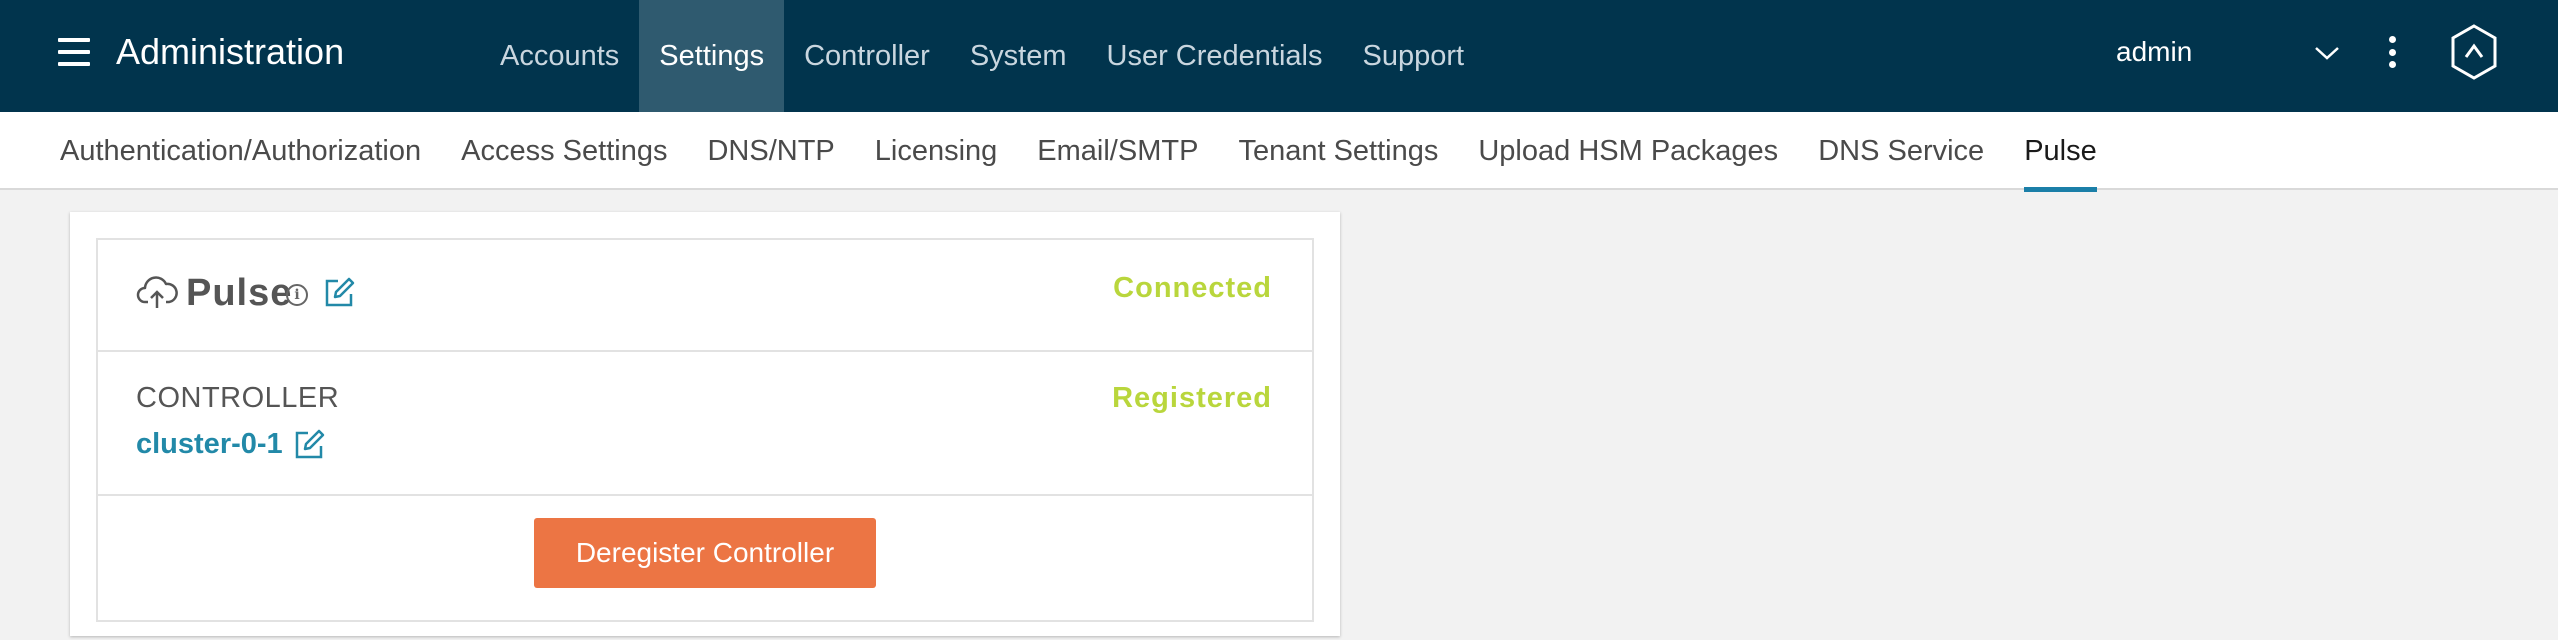  I want to click on edit-icon, so click(339, 293).